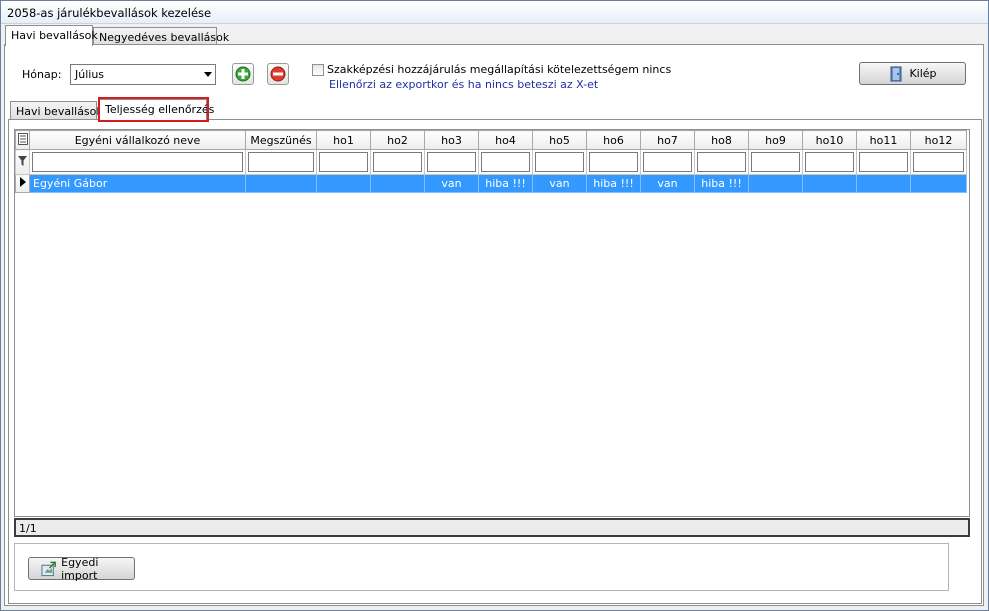 This screenshot has width=989, height=611. Describe the element at coordinates (48, 568) in the screenshot. I see `import-icon` at that location.